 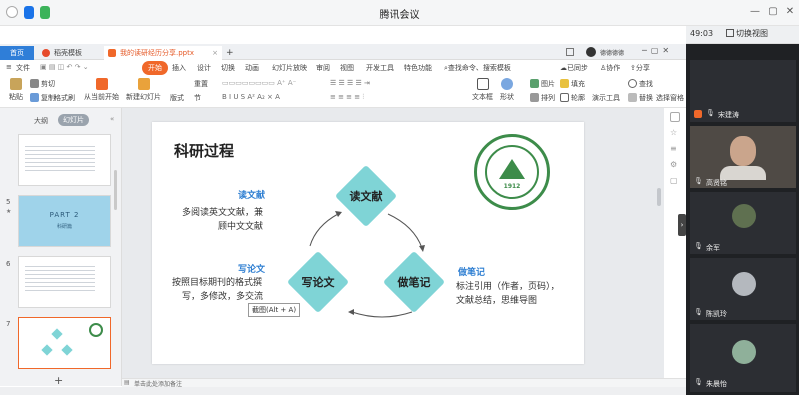 I want to click on menu-transition: 切换, so click(x=228, y=68).